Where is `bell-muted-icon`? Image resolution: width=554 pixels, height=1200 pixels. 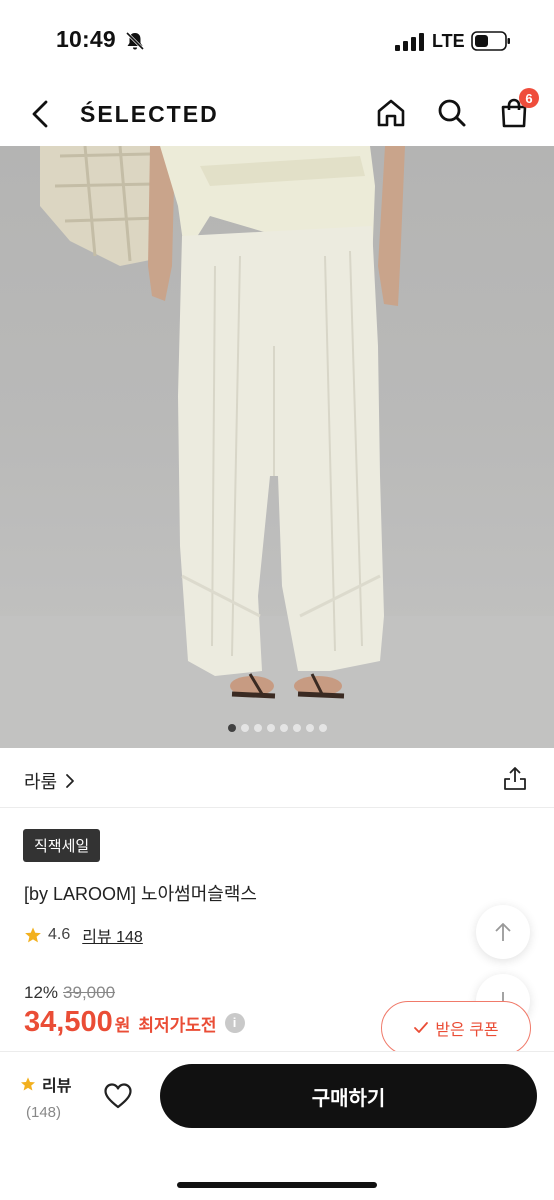 bell-muted-icon is located at coordinates (135, 41).